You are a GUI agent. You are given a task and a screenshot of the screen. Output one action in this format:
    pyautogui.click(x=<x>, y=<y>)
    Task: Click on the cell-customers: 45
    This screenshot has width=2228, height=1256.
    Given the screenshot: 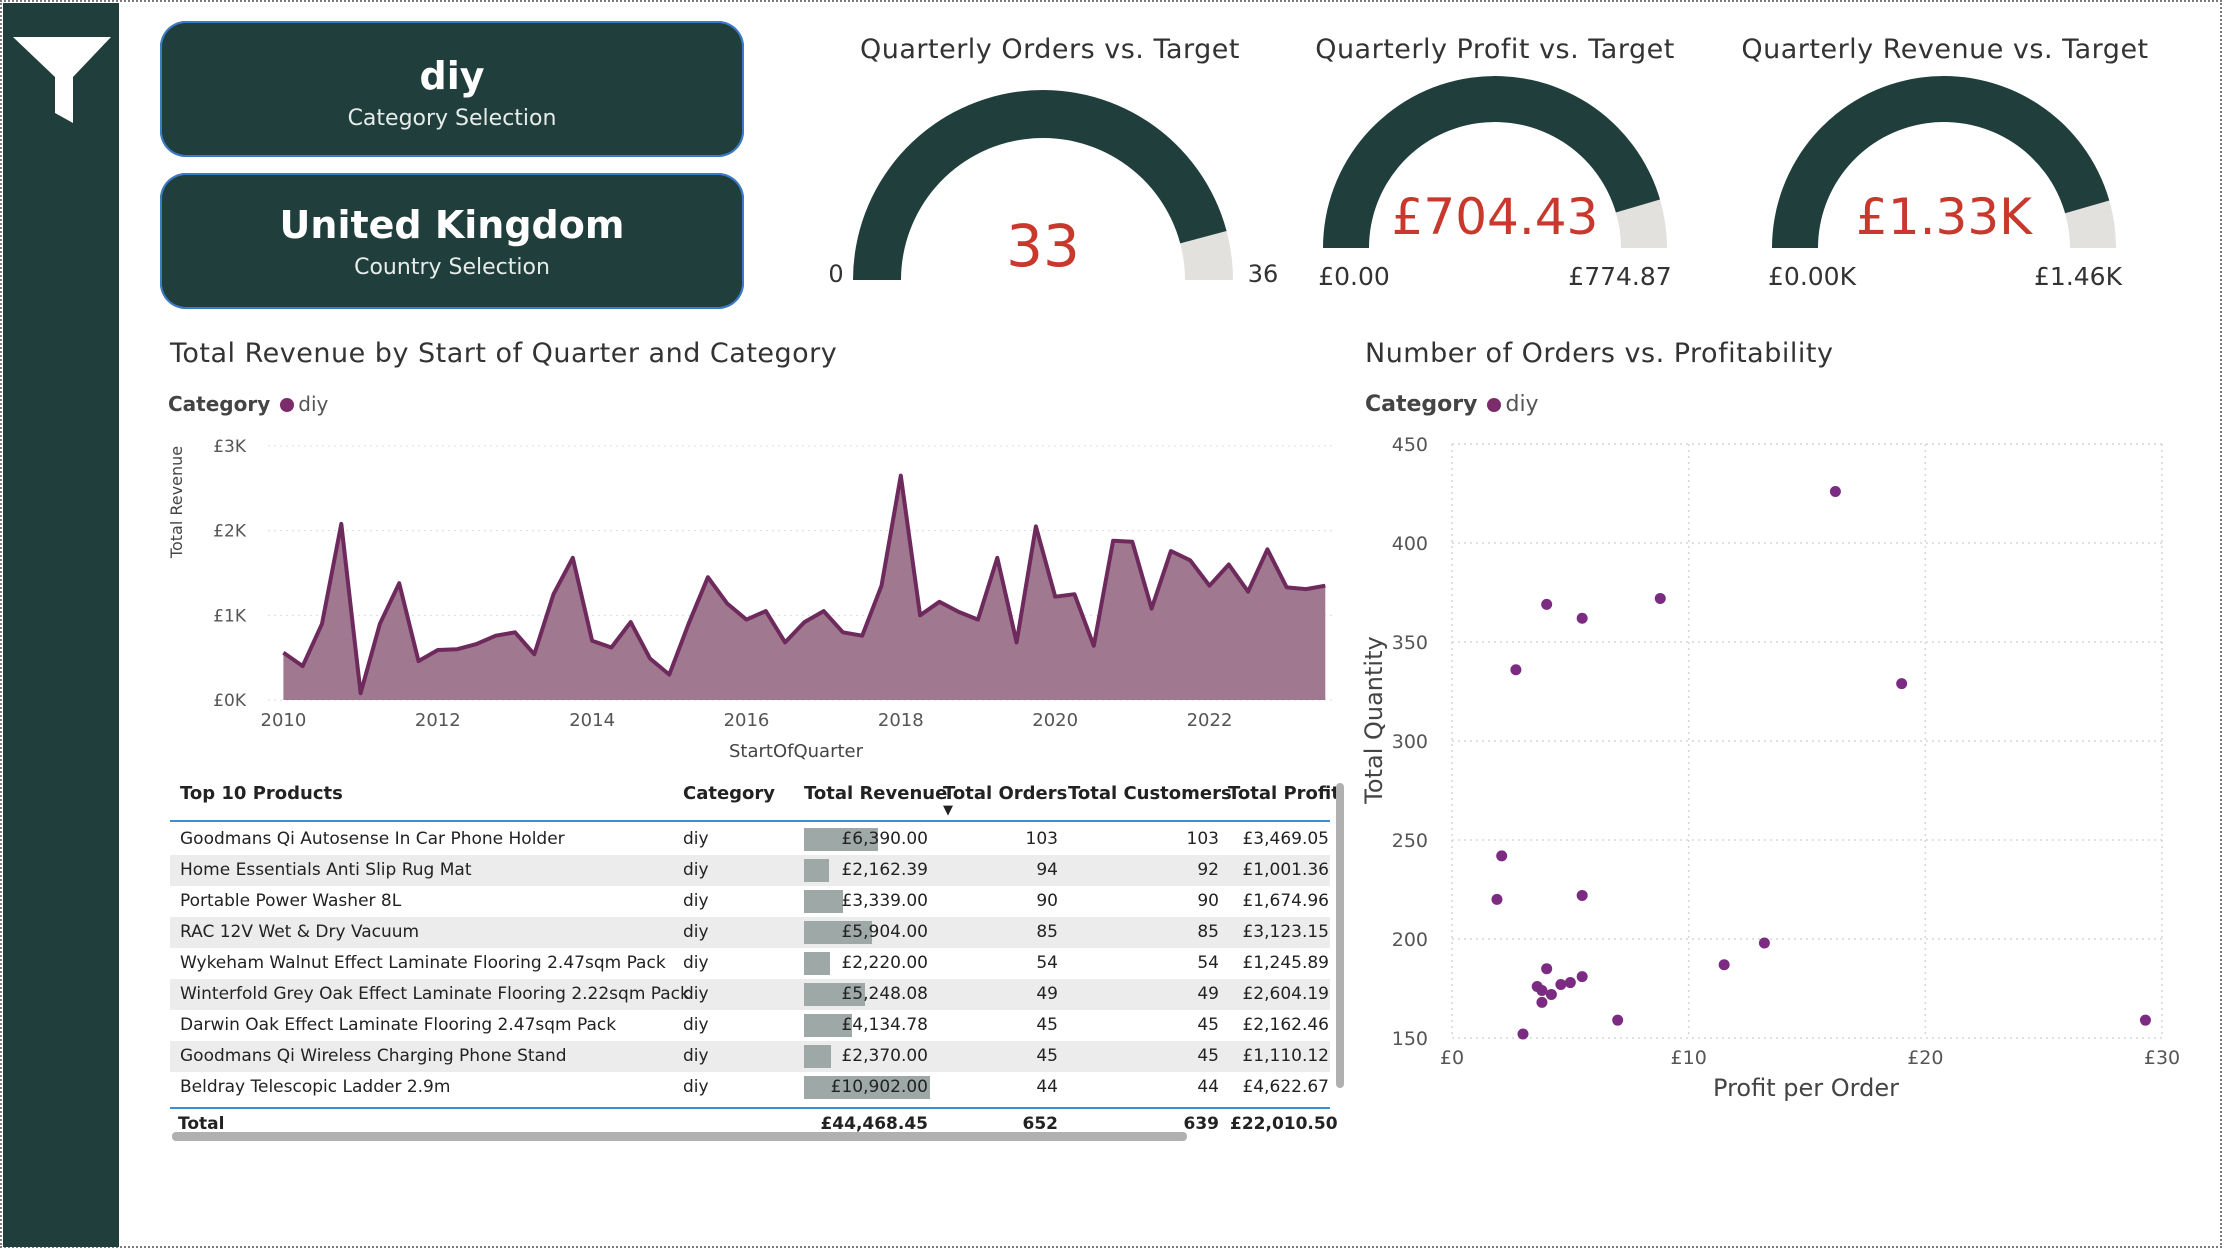 What is the action you would take?
    pyautogui.click(x=1208, y=1056)
    